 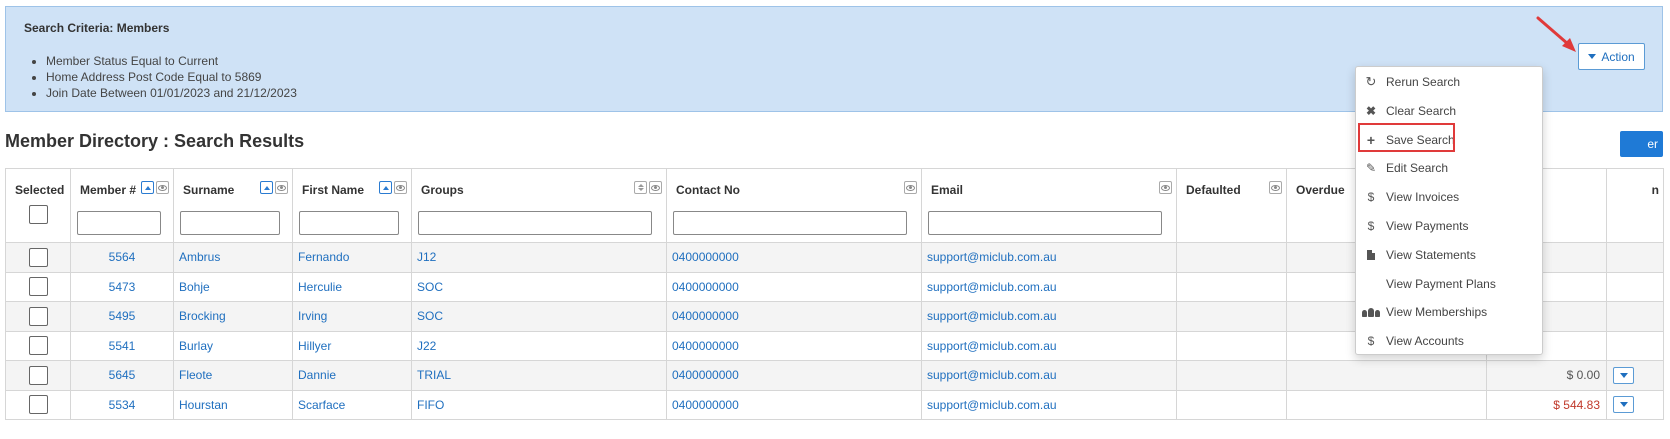 I want to click on member-number-link: 5645, so click(x=122, y=375).